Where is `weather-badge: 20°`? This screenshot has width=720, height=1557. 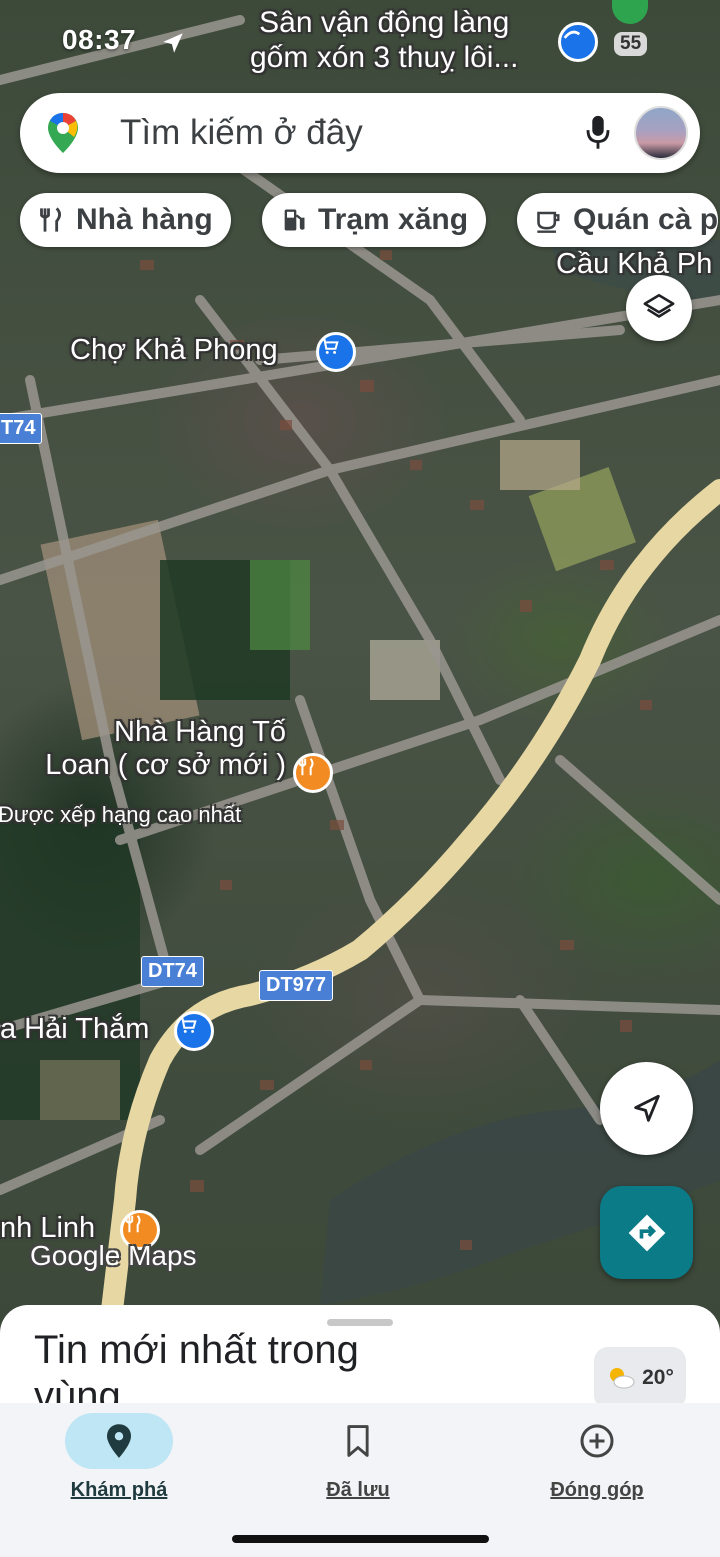
weather-badge: 20° is located at coordinates (640, 1378).